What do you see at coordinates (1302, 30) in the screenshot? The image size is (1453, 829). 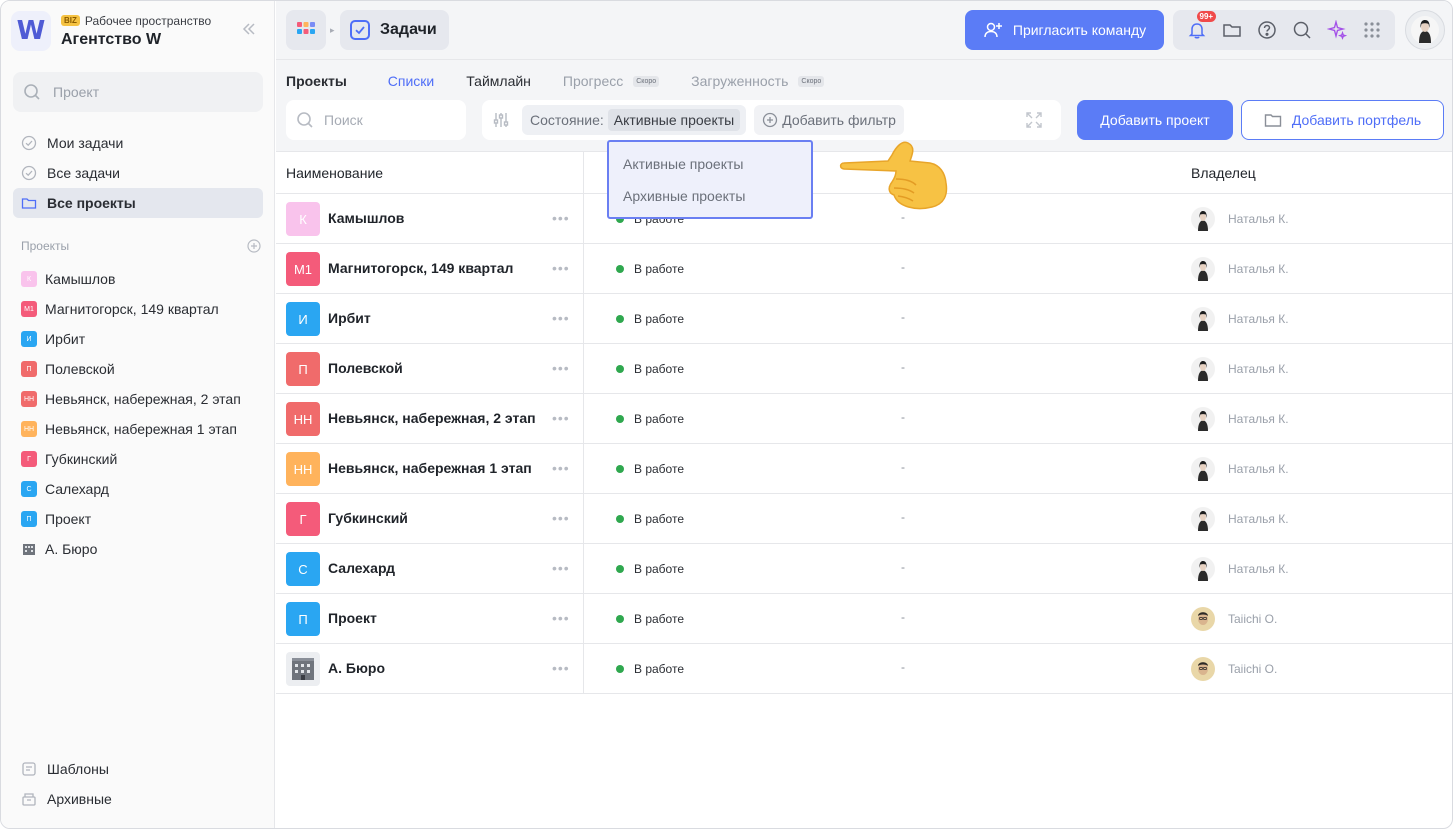 I see `search-button` at bounding box center [1302, 30].